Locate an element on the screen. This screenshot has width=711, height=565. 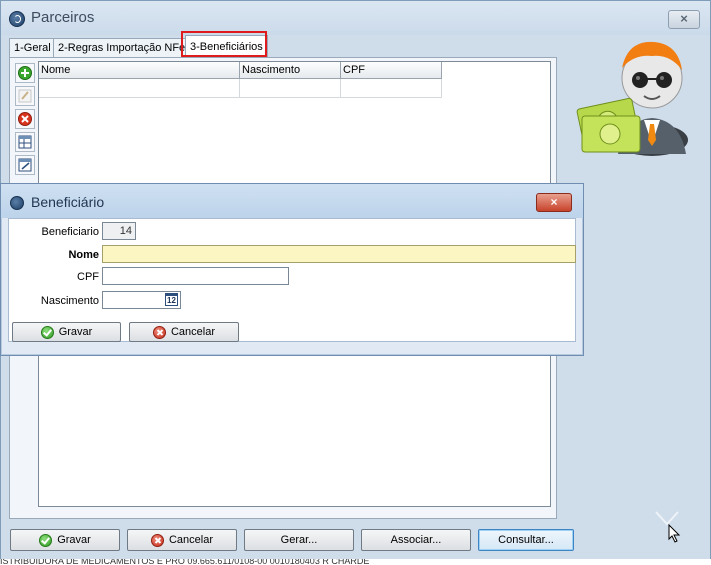
table-button is located at coordinates (25, 142).